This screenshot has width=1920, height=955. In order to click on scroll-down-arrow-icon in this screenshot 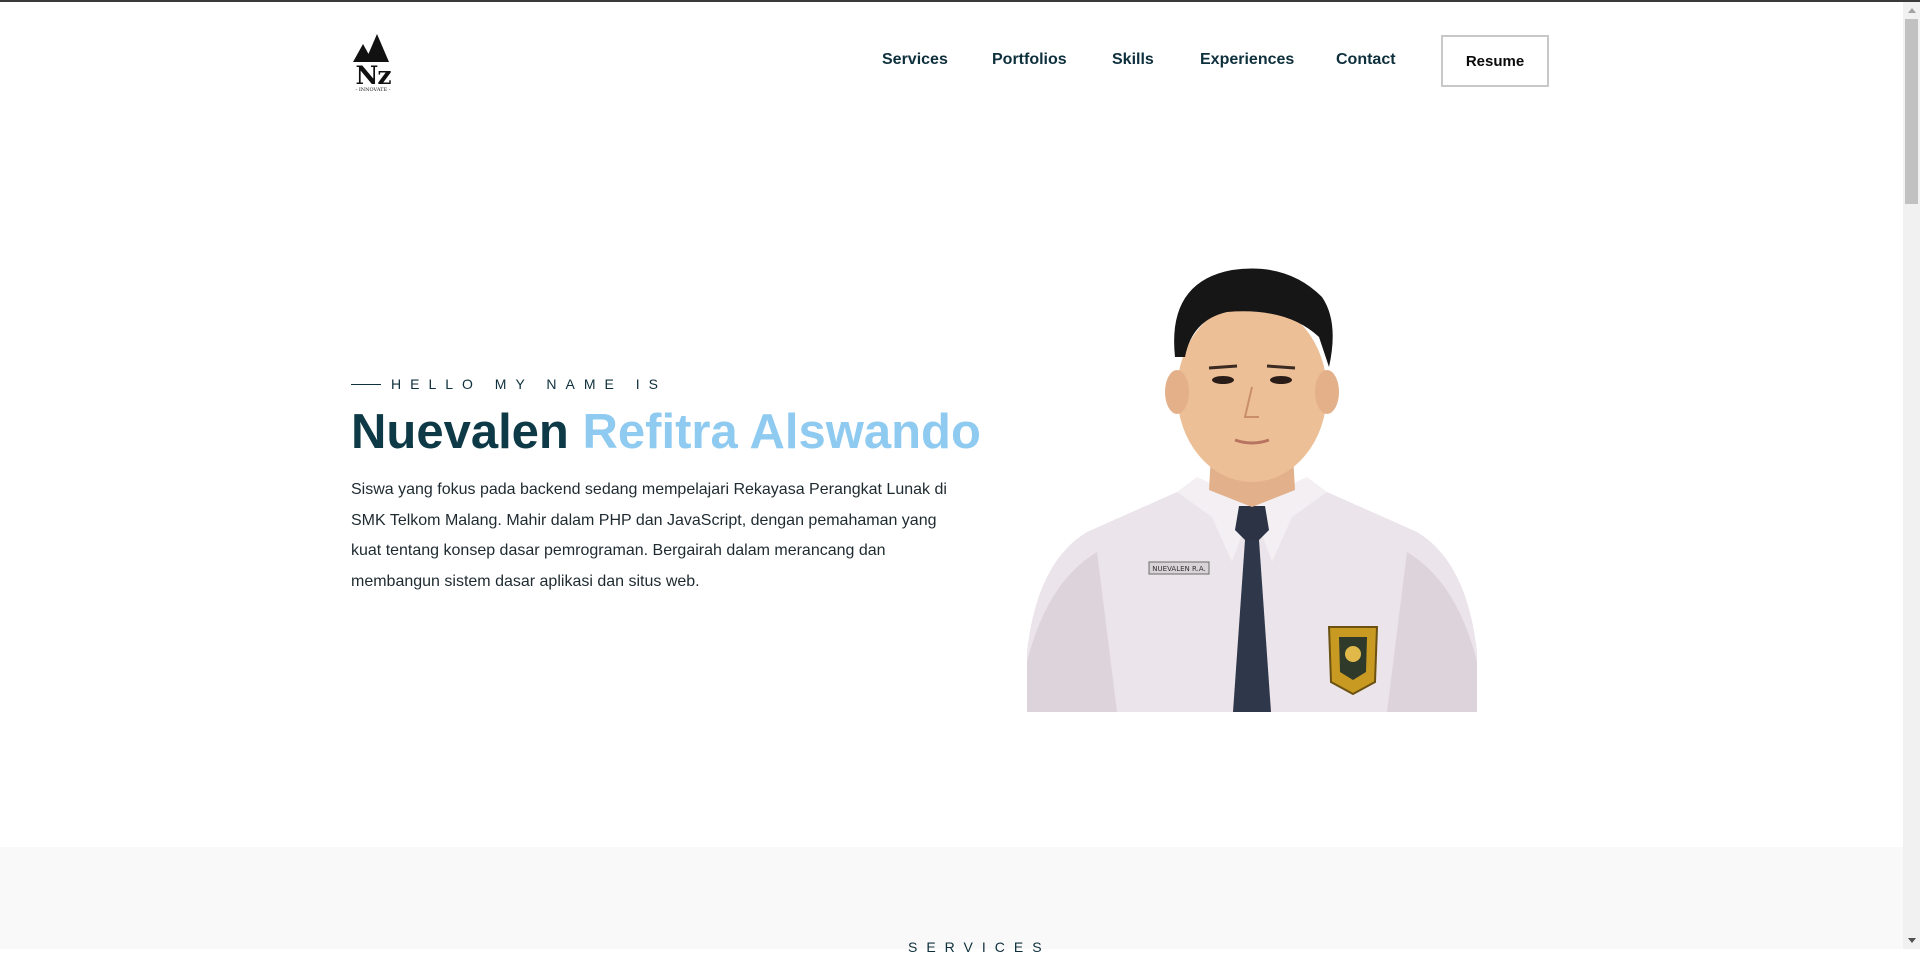, I will do `click(1911, 940)`.